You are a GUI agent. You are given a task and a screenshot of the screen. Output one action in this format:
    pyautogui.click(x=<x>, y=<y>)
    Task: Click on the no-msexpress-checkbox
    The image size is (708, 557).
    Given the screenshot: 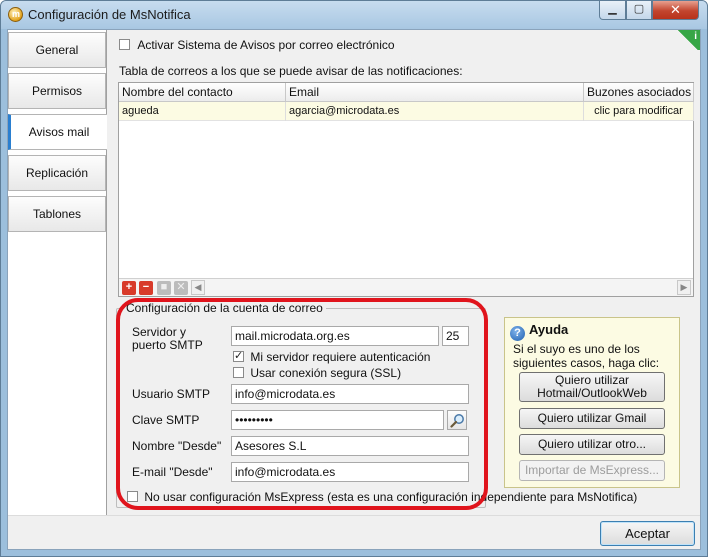 What is the action you would take?
    pyautogui.click(x=132, y=496)
    